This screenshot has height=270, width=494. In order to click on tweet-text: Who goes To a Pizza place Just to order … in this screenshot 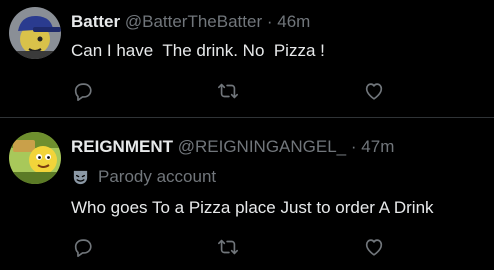, I will do `click(252, 207)`.